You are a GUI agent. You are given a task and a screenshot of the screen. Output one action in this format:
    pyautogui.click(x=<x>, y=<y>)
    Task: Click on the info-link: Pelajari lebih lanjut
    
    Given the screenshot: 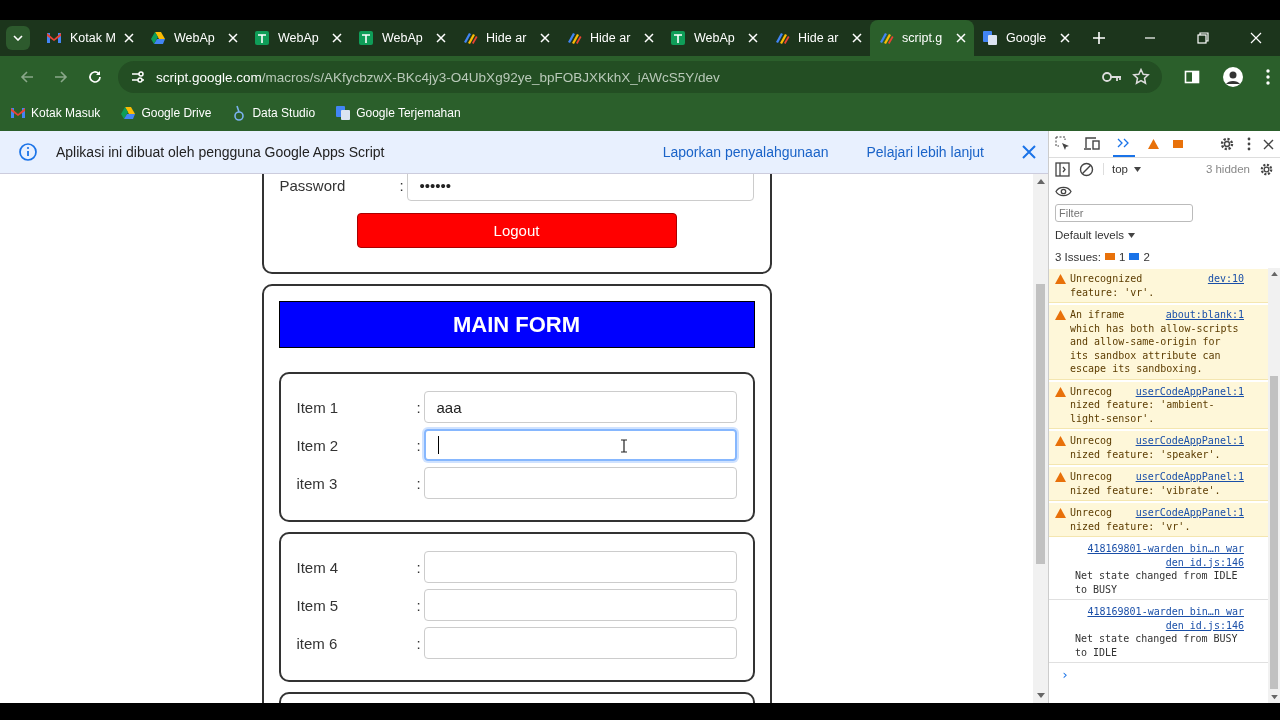 What is the action you would take?
    pyautogui.click(x=925, y=152)
    